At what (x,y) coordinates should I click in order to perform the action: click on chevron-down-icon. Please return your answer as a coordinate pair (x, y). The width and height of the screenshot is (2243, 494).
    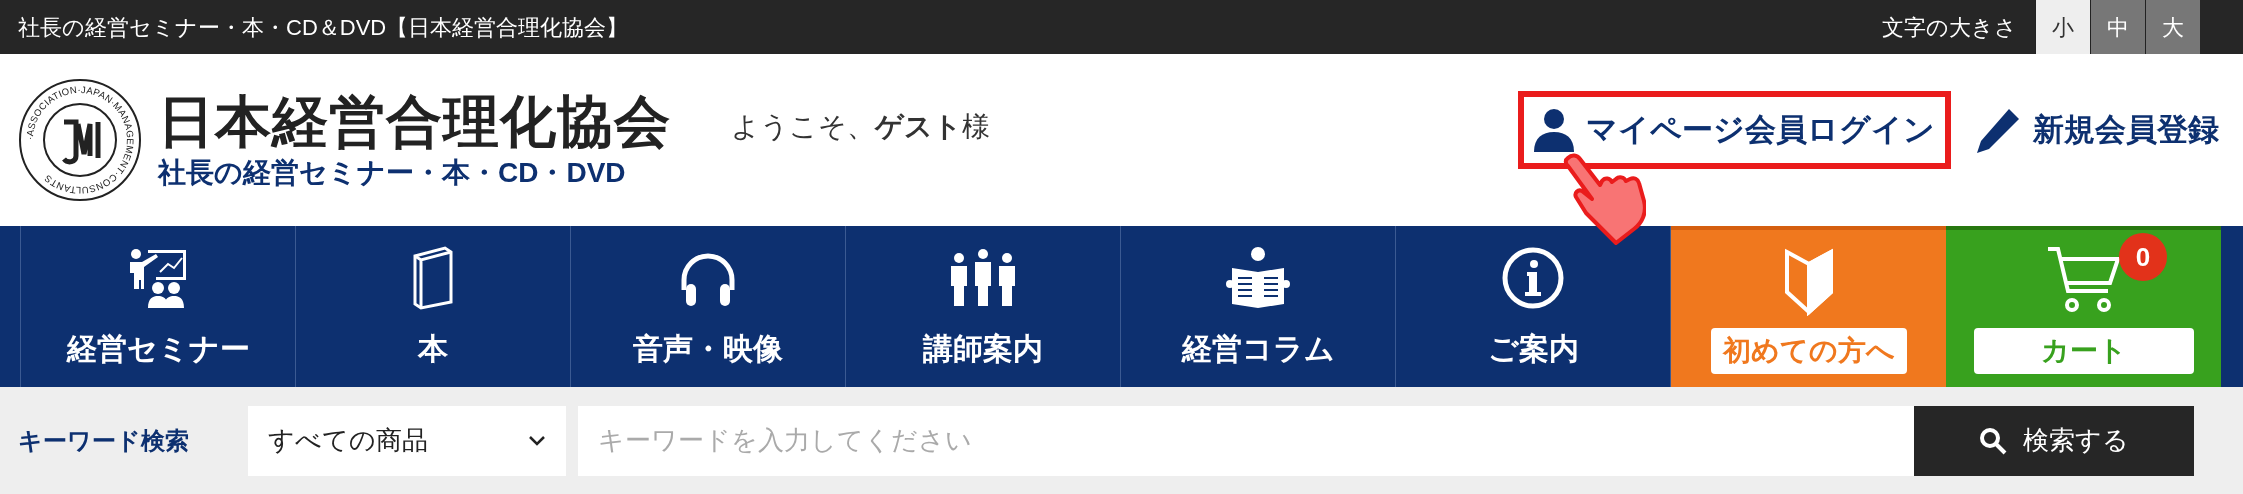
    Looking at the image, I should click on (537, 440).